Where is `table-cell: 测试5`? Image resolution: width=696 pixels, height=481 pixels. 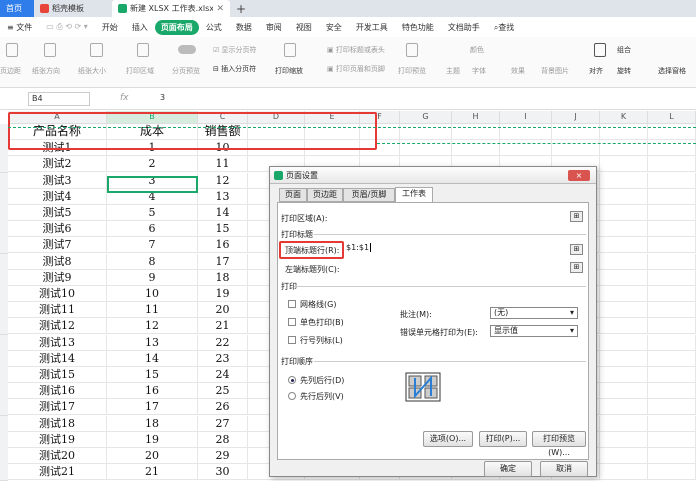 table-cell: 测试5 is located at coordinates (57, 213).